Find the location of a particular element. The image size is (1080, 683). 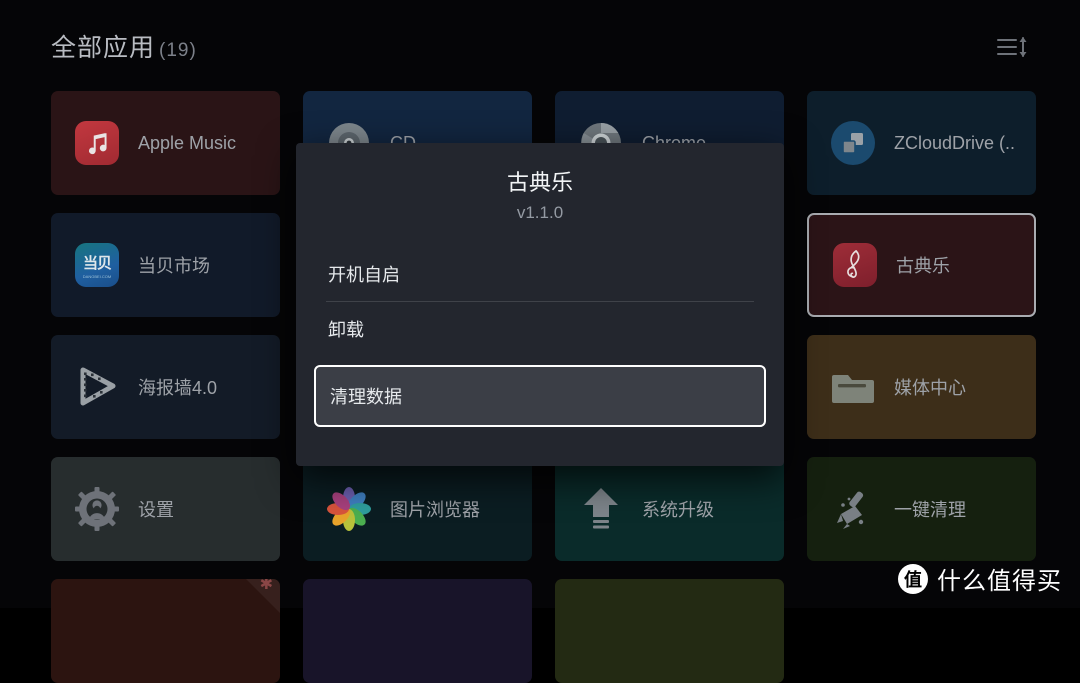

broom-icon is located at coordinates (853, 509).